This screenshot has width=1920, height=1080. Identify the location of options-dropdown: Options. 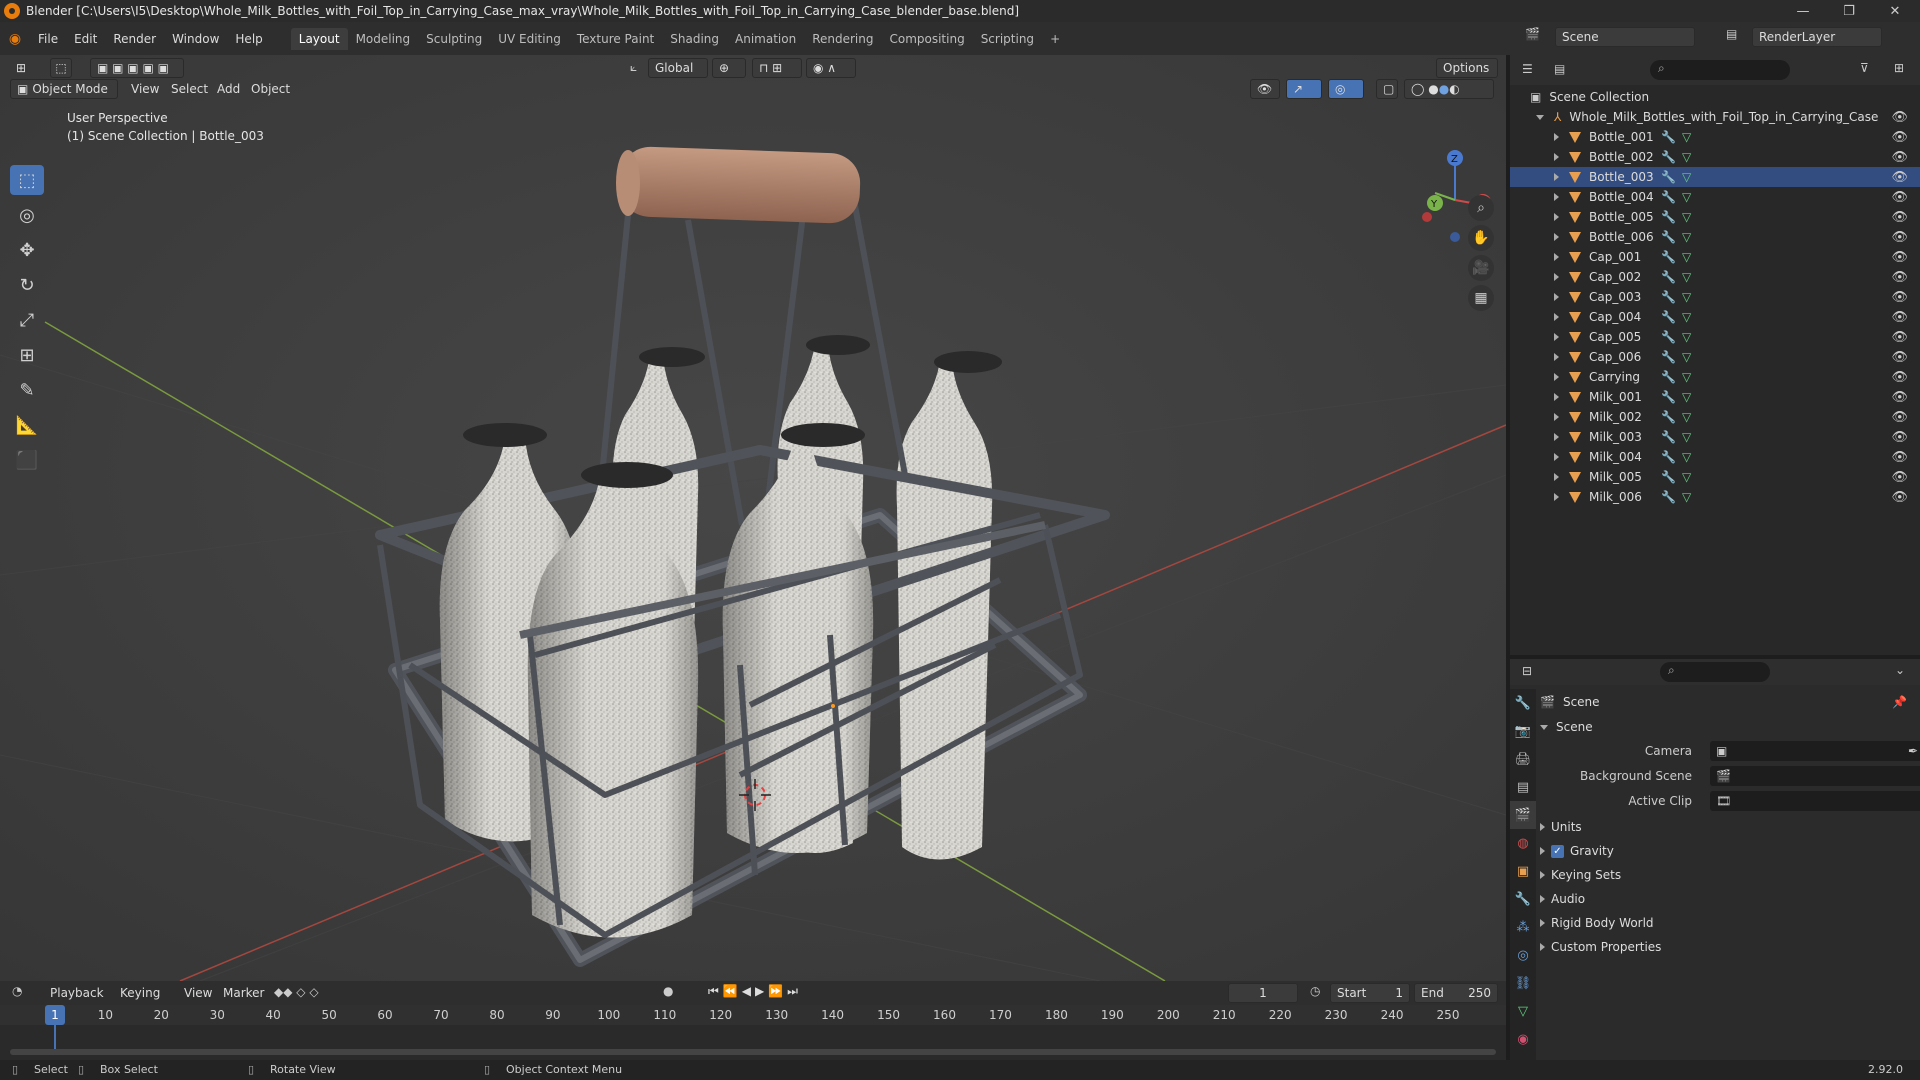
(1467, 68).